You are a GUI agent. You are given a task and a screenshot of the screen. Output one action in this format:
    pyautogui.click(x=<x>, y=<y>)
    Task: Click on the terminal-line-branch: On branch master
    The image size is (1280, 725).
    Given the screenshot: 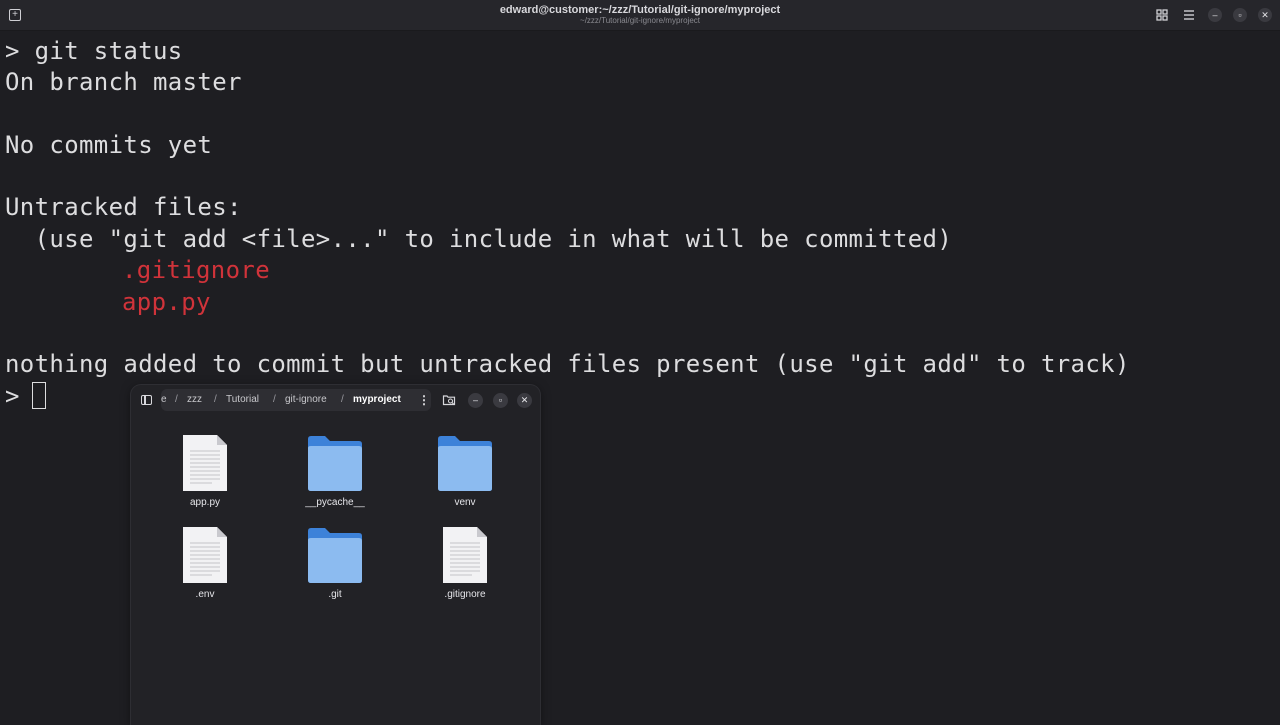 What is the action you would take?
    pyautogui.click(x=123, y=82)
    